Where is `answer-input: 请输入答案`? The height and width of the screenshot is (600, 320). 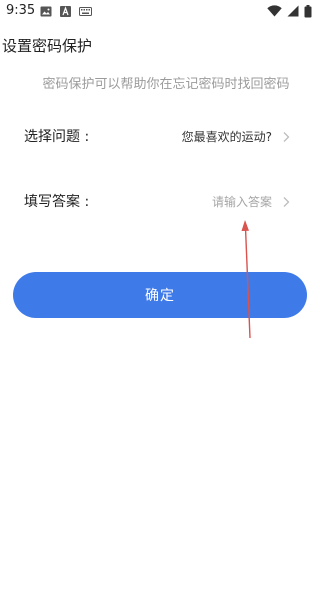
answer-input: 请输入答案 is located at coordinates (242, 202).